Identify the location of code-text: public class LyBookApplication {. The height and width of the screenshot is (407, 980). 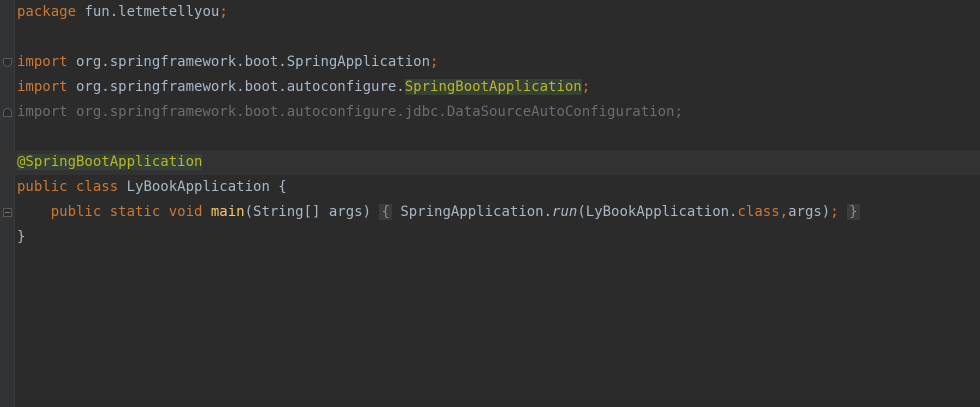
(152, 187).